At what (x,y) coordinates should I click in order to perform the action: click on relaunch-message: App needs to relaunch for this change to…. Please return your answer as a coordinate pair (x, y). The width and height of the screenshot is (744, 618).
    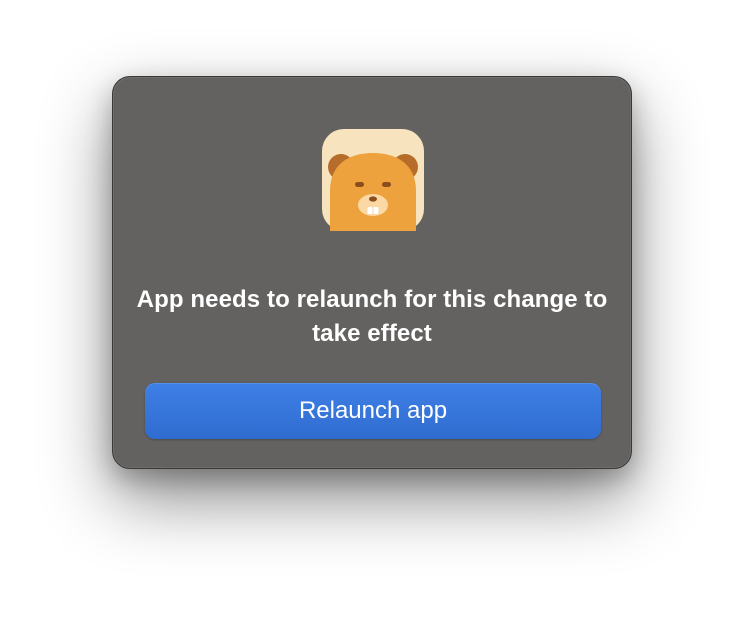
    Looking at the image, I should click on (372, 316).